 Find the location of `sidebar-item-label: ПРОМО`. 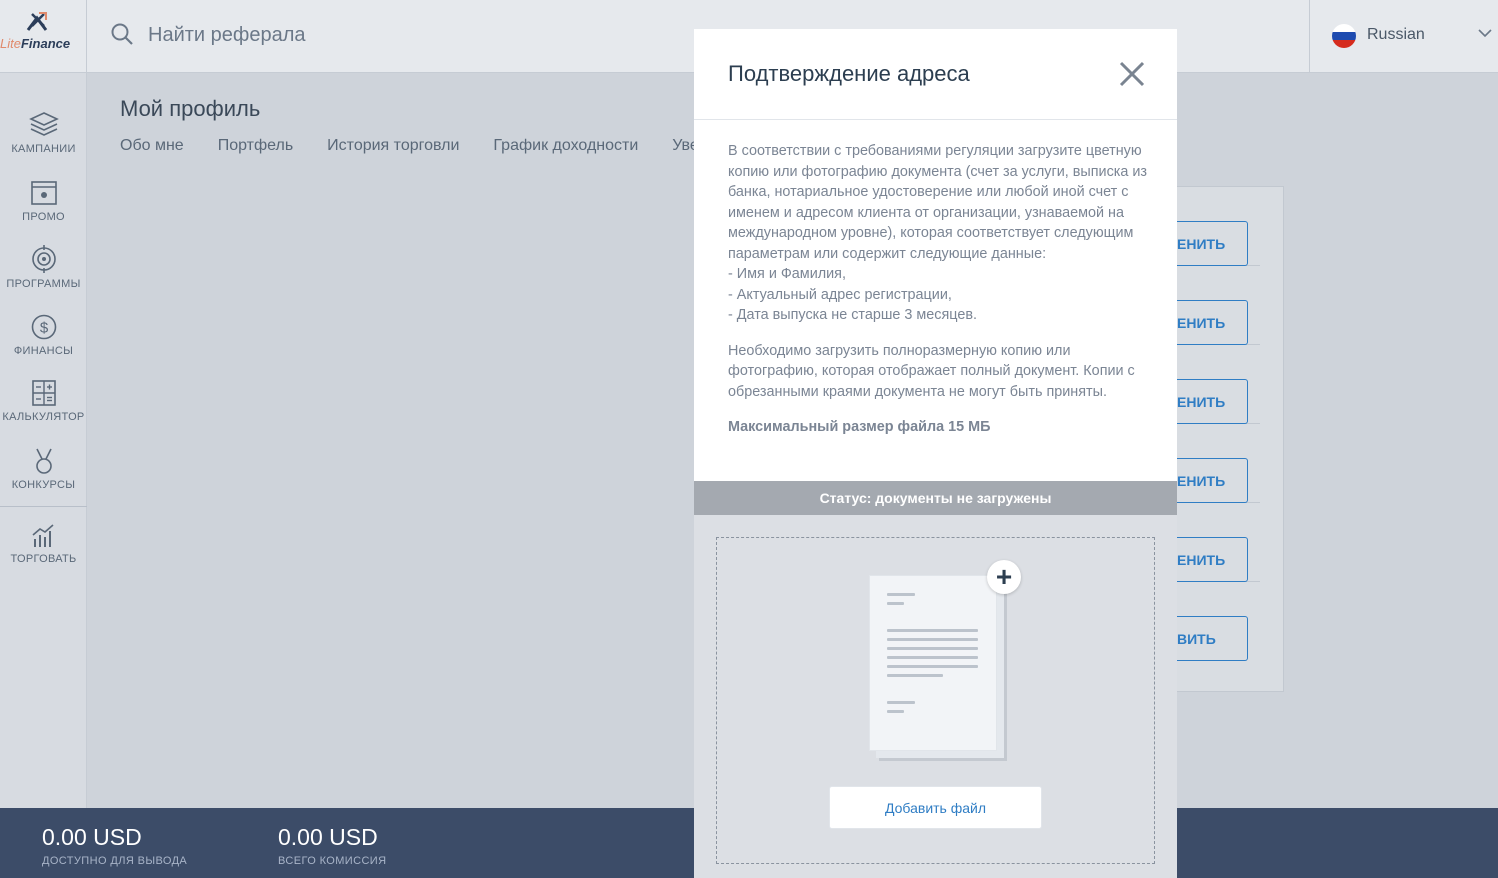

sidebar-item-label: ПРОМО is located at coordinates (43, 217).